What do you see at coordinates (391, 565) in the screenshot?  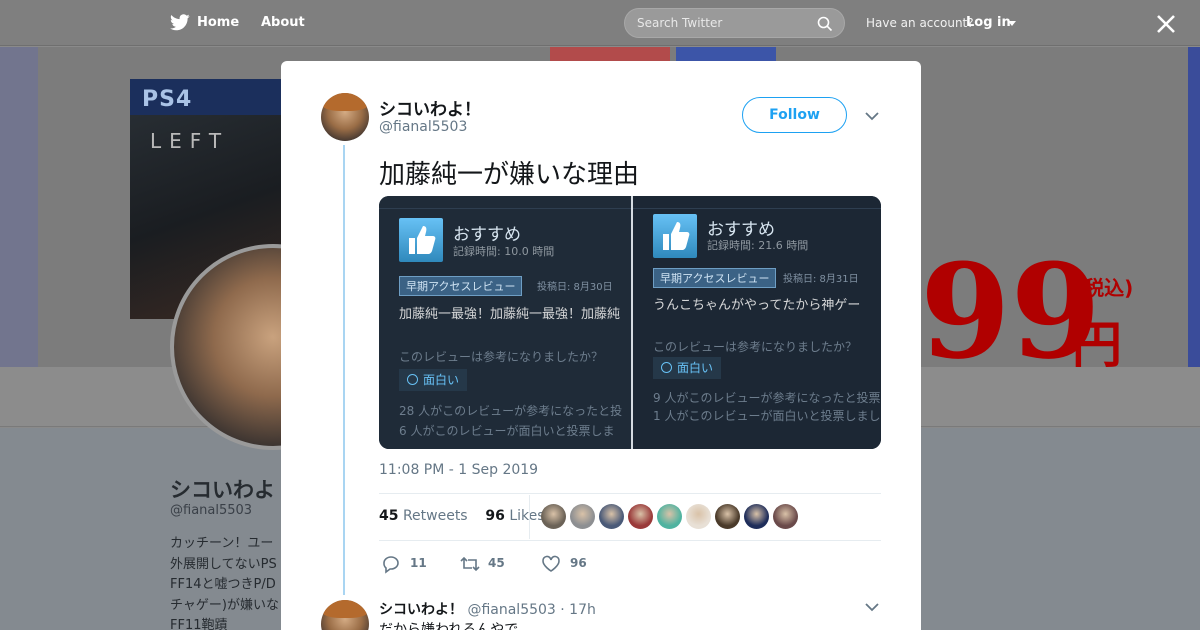 I see `reply-icon` at bounding box center [391, 565].